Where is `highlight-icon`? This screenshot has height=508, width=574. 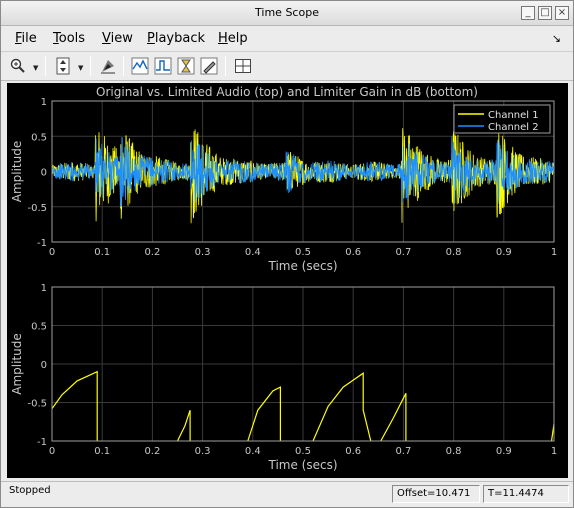 highlight-icon is located at coordinates (108, 66).